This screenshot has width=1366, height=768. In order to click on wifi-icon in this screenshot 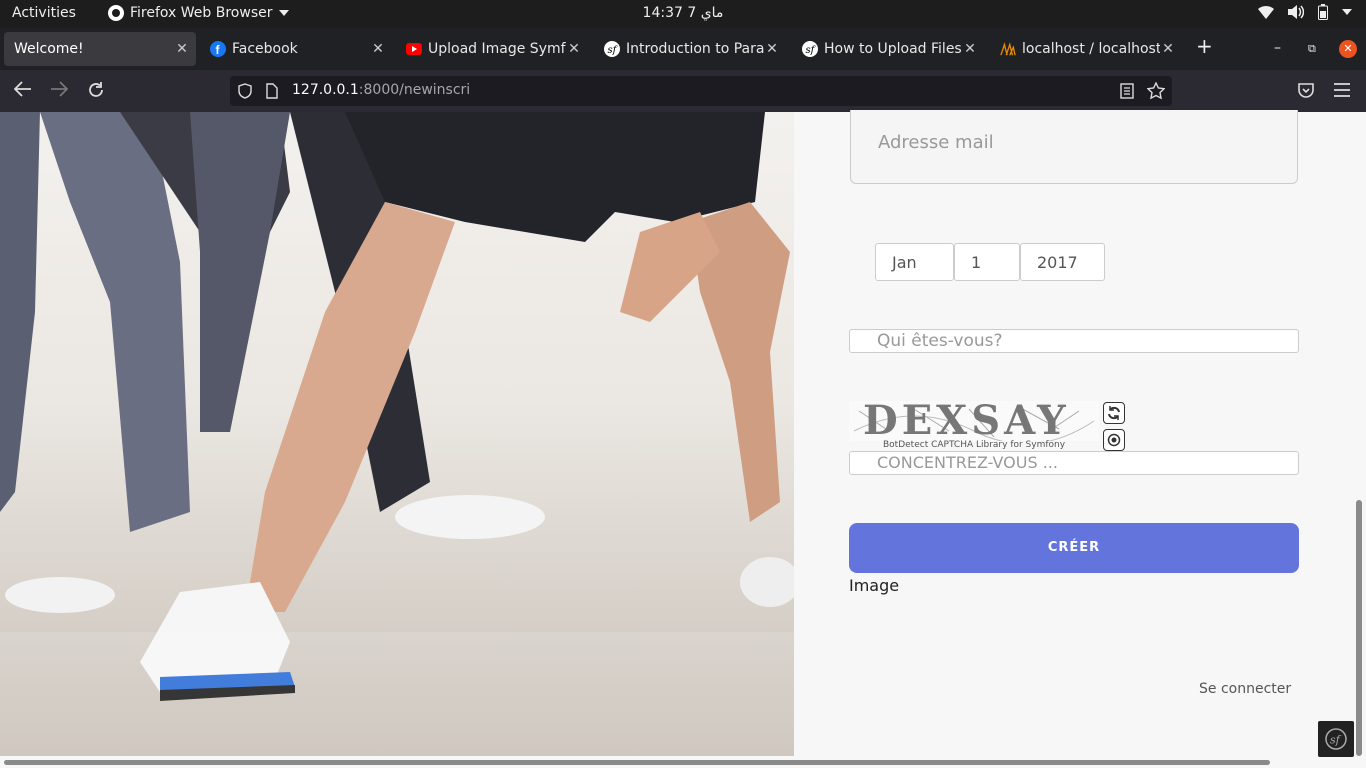, I will do `click(1266, 12)`.